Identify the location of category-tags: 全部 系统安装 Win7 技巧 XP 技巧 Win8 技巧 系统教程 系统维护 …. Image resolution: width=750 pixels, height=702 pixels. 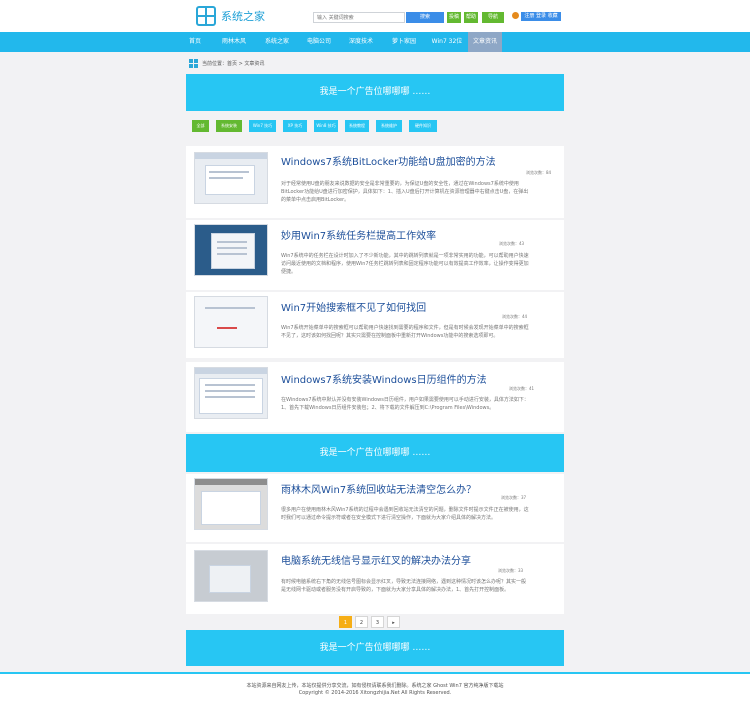
(314, 126).